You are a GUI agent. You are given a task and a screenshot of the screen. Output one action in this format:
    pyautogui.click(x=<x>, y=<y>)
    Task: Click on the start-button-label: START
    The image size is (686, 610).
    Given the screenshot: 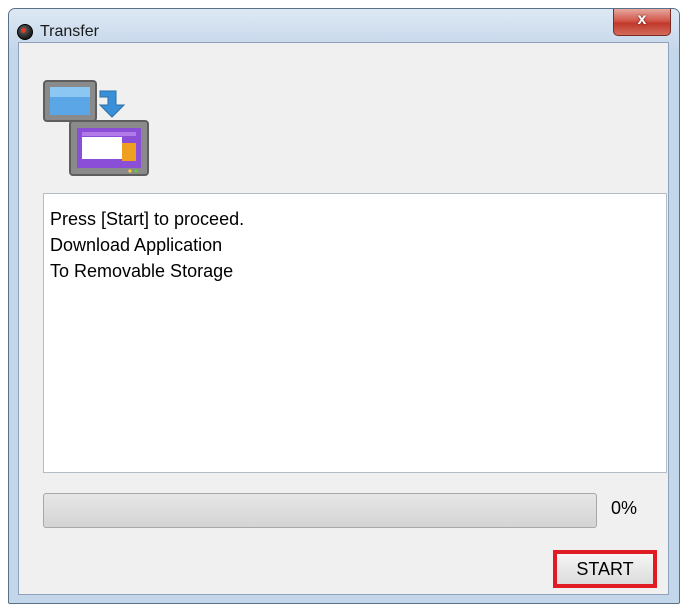 What is the action you would take?
    pyautogui.click(x=605, y=569)
    